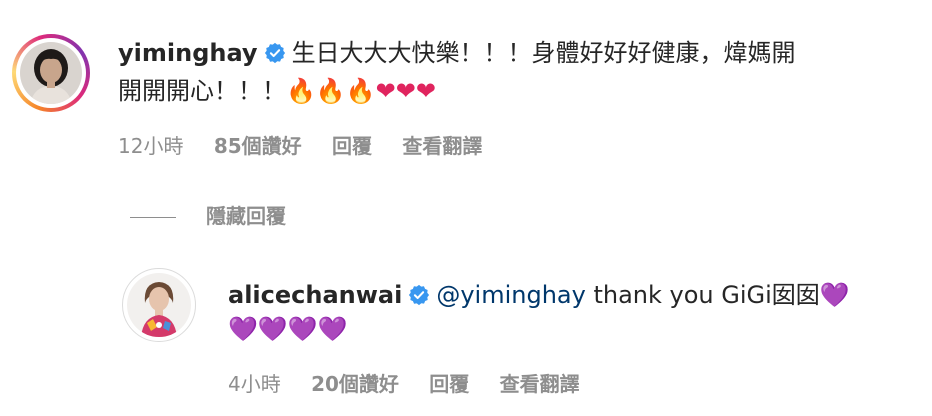 This screenshot has height=416, width=932. Describe the element at coordinates (150, 146) in the screenshot. I see `comment-time: 12小時` at that location.